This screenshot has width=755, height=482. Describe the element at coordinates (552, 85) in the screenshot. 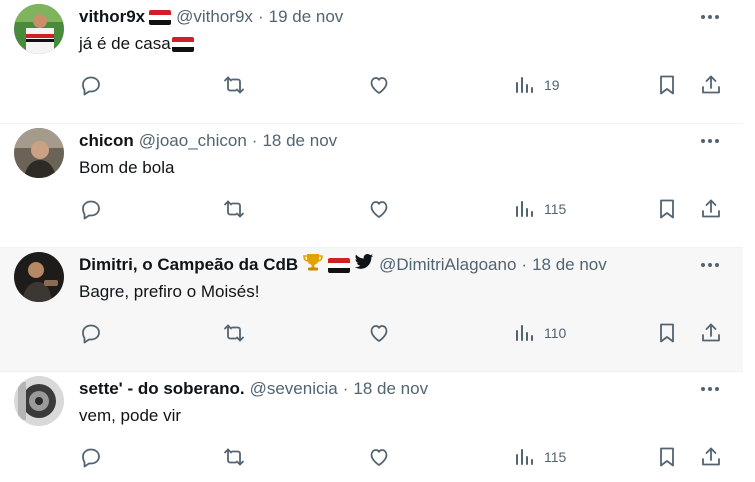

I see `views-count: 19` at that location.